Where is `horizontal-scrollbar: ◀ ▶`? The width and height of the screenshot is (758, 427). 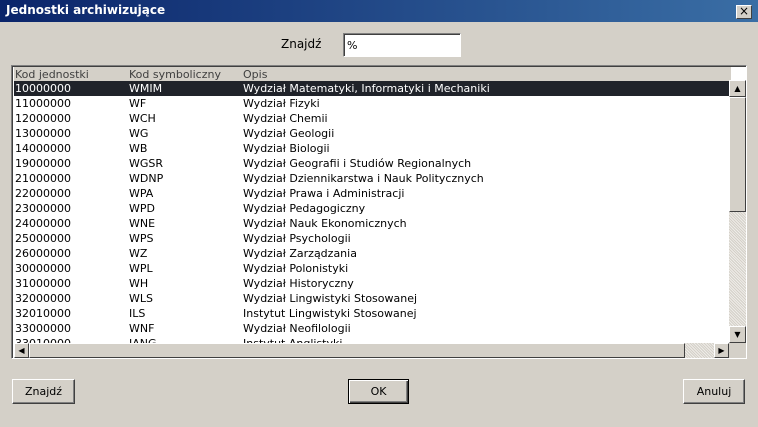
horizontal-scrollbar: ◀ ▶ is located at coordinates (371, 350).